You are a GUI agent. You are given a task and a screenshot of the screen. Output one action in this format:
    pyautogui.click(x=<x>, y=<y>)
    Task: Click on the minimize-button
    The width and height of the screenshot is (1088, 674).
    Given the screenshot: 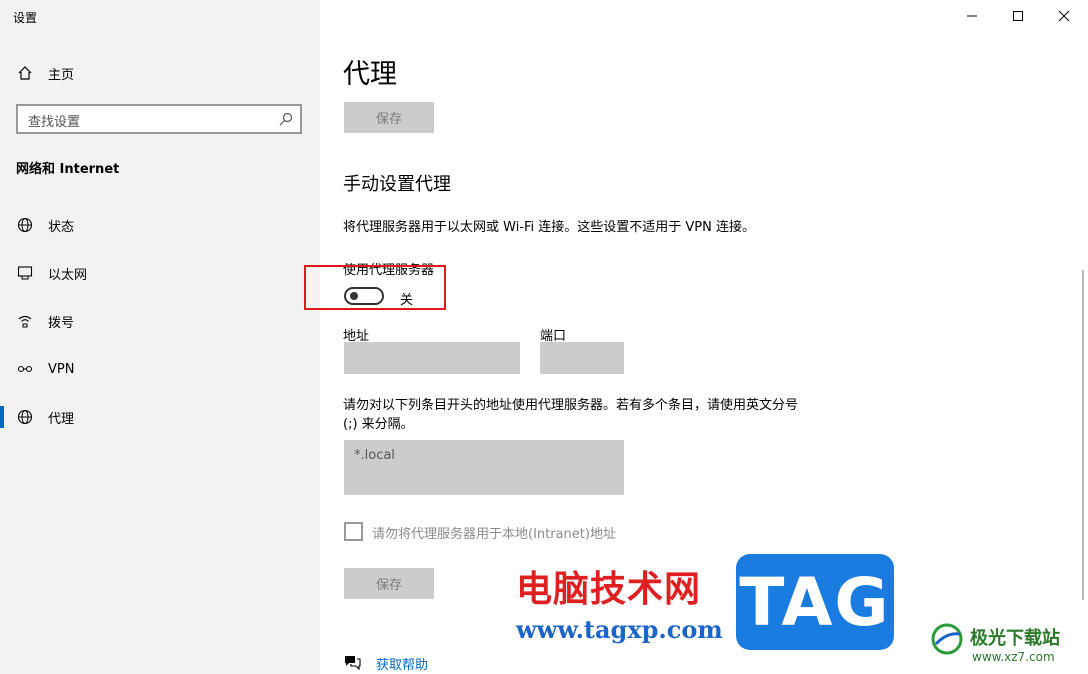 What is the action you would take?
    pyautogui.click(x=972, y=16)
    